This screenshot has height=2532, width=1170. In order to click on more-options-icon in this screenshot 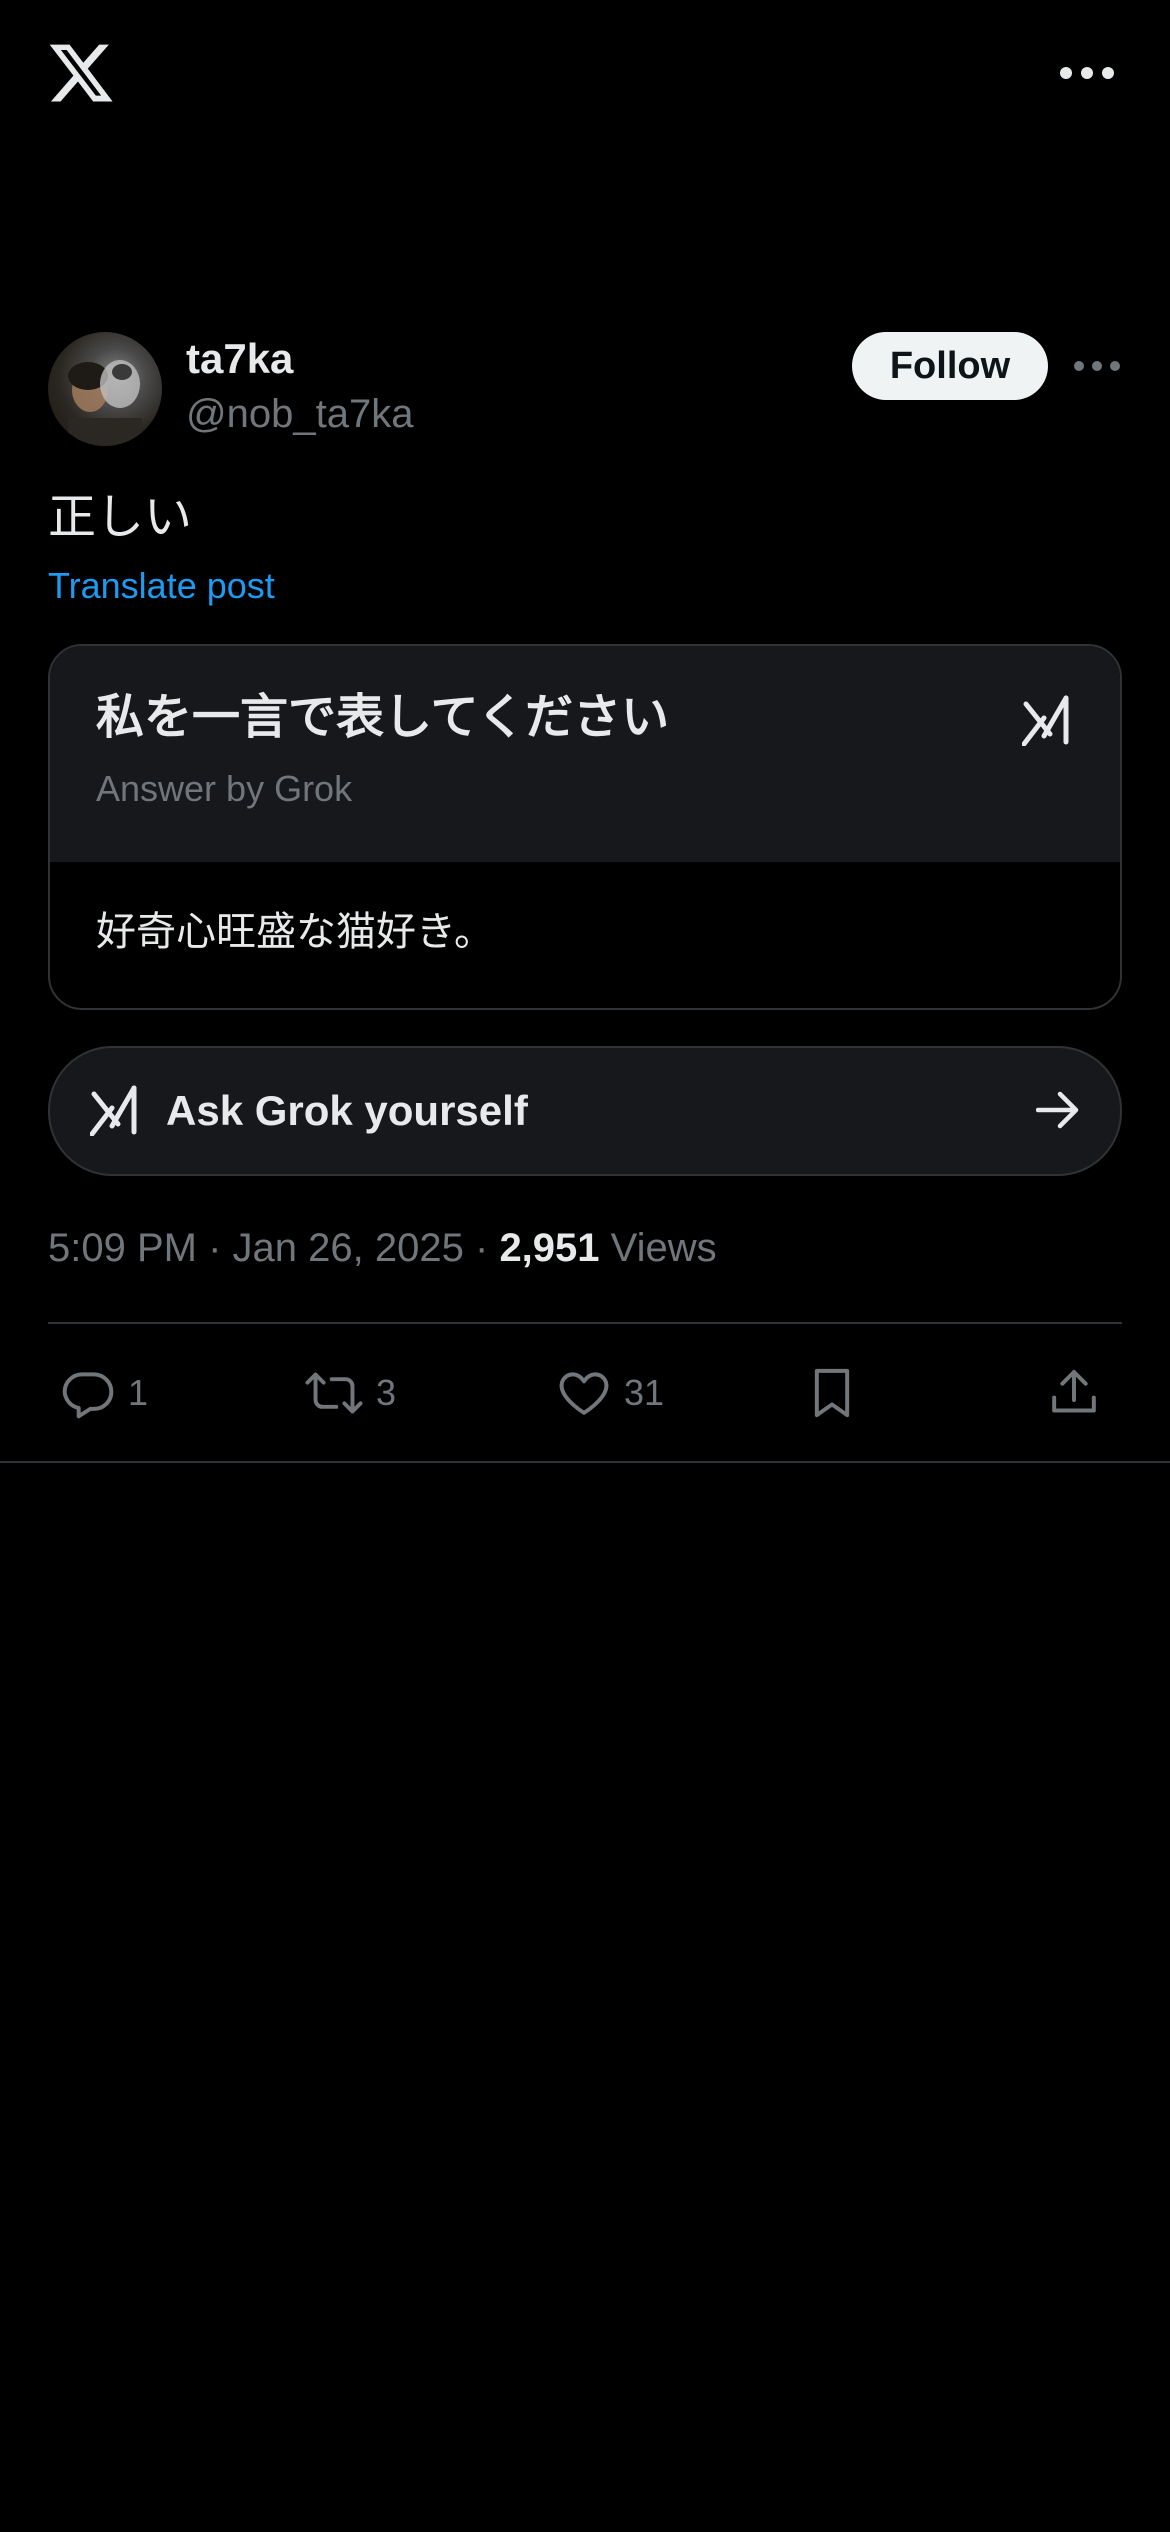, I will do `click(1087, 73)`.